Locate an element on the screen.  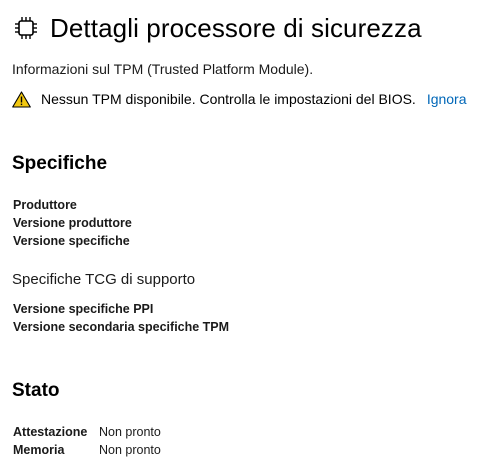
field-versione-specifiche: Versione specifiche is located at coordinates (71, 241).